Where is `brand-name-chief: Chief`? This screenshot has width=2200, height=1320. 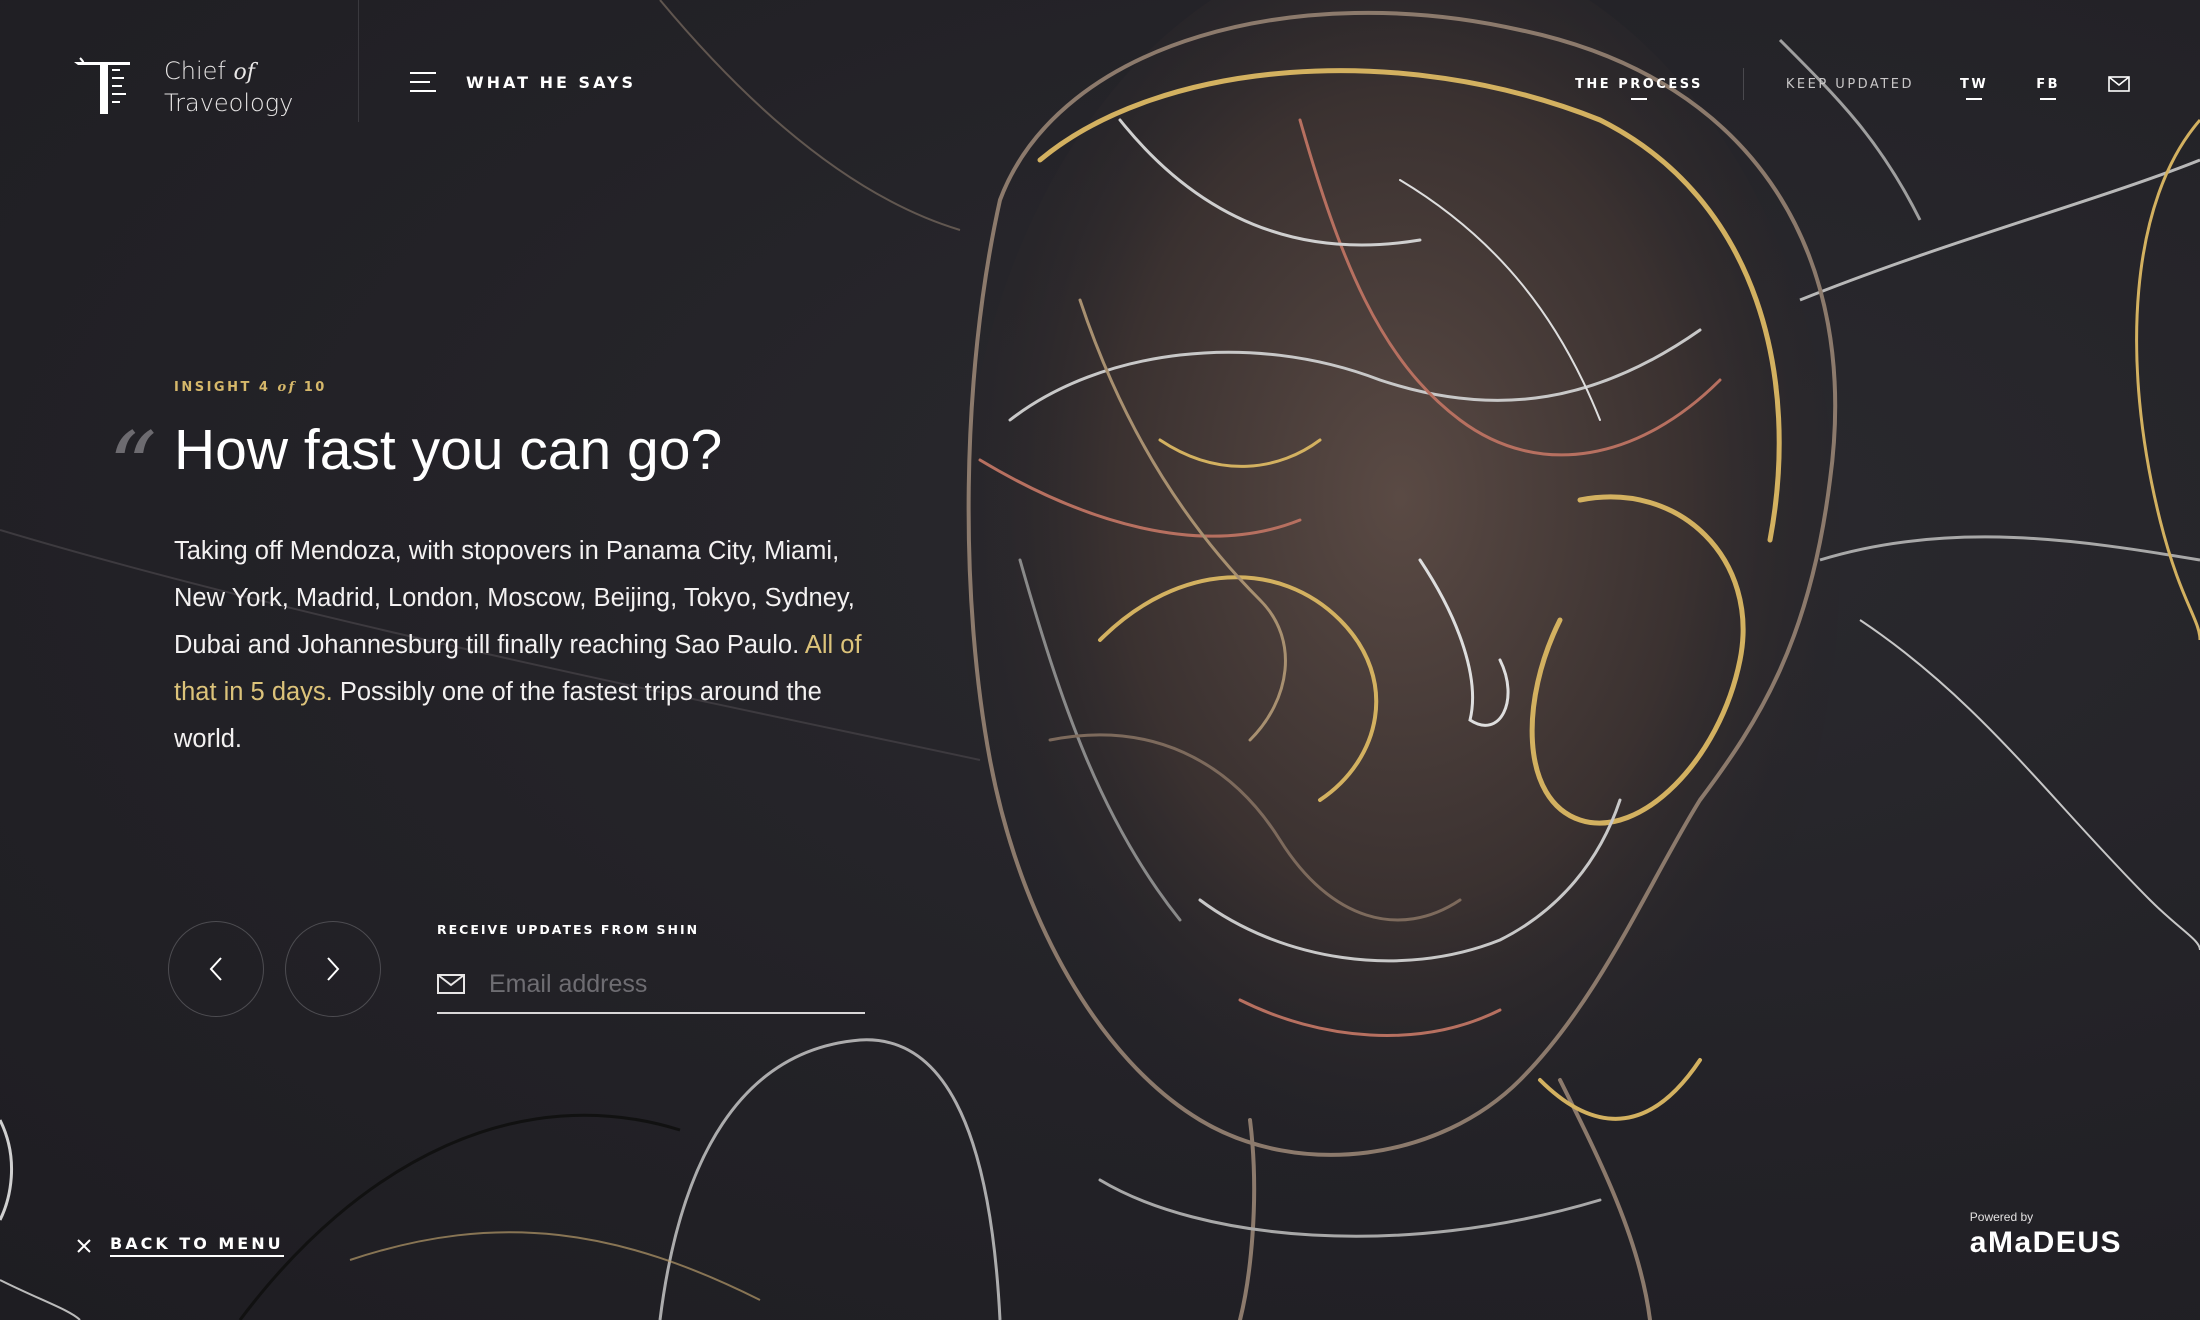 brand-name-chief: Chief is located at coordinates (195, 71).